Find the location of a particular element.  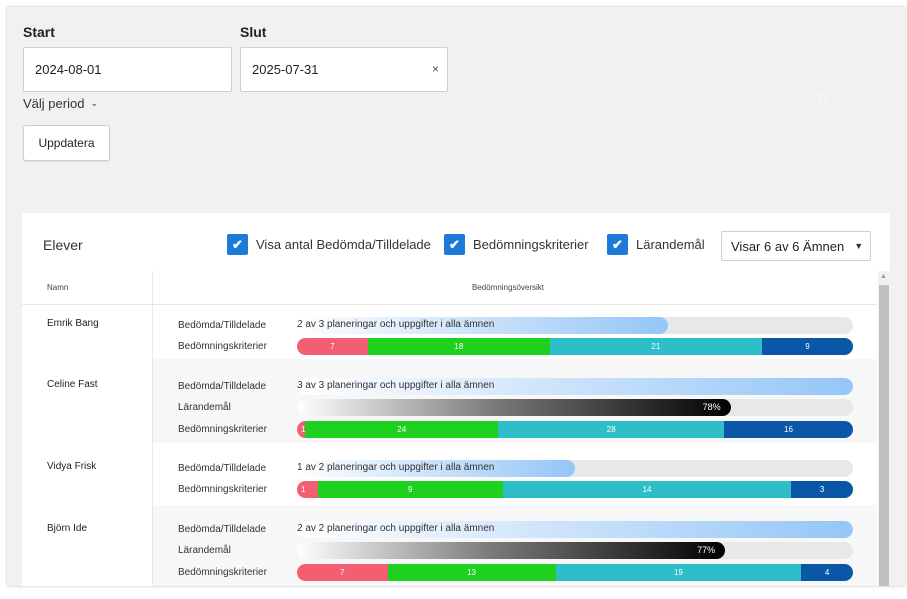

goals-row: Lärandemål 78% is located at coordinates (515, 408).